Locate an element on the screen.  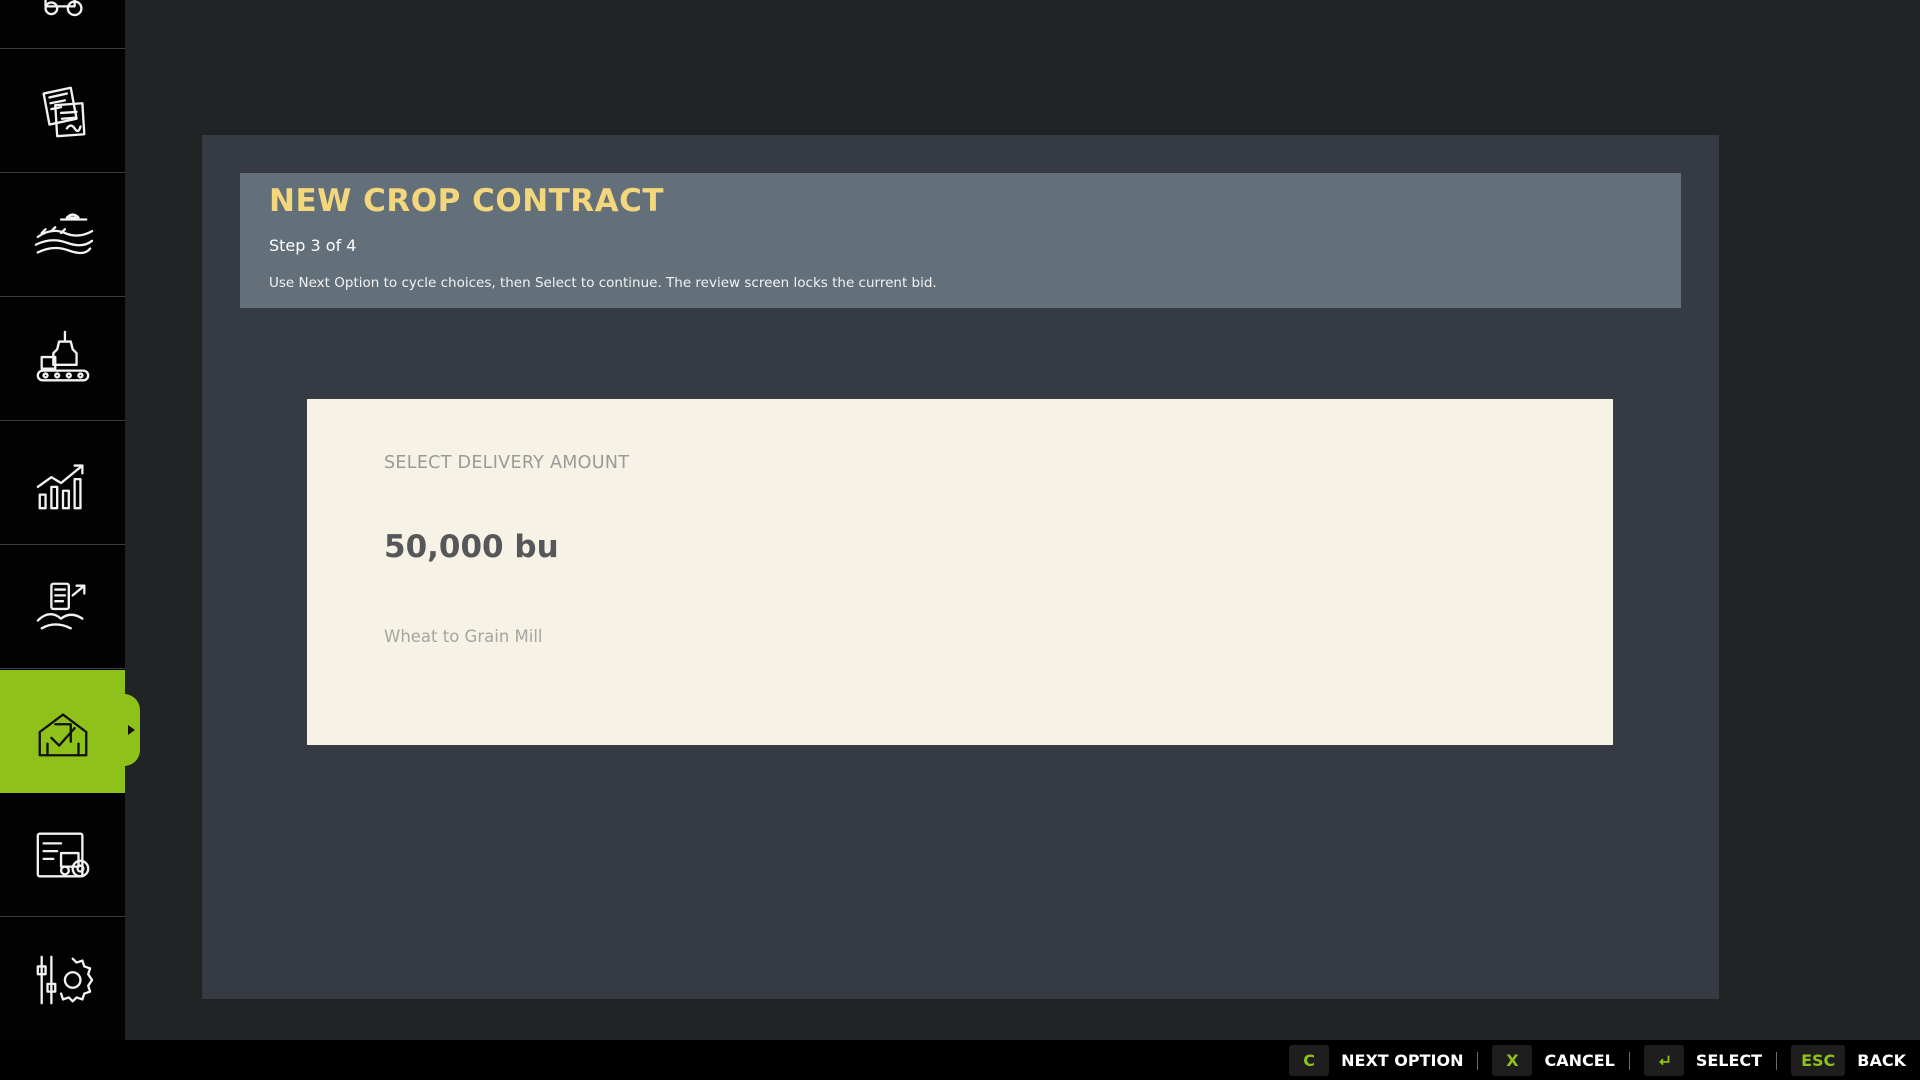
settings-icon is located at coordinates (64, 979).